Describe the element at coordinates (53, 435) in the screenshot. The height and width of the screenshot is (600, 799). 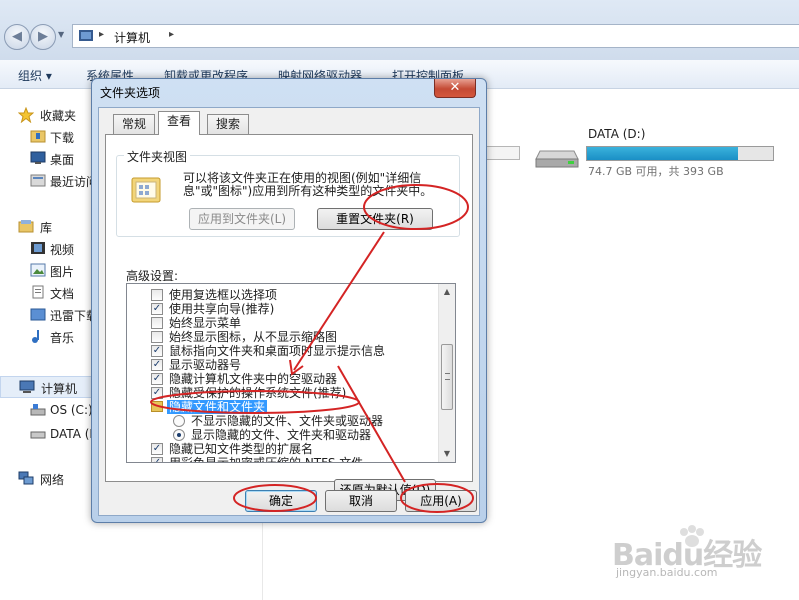
I see `nav-drive-d: DATA (D:)` at that location.